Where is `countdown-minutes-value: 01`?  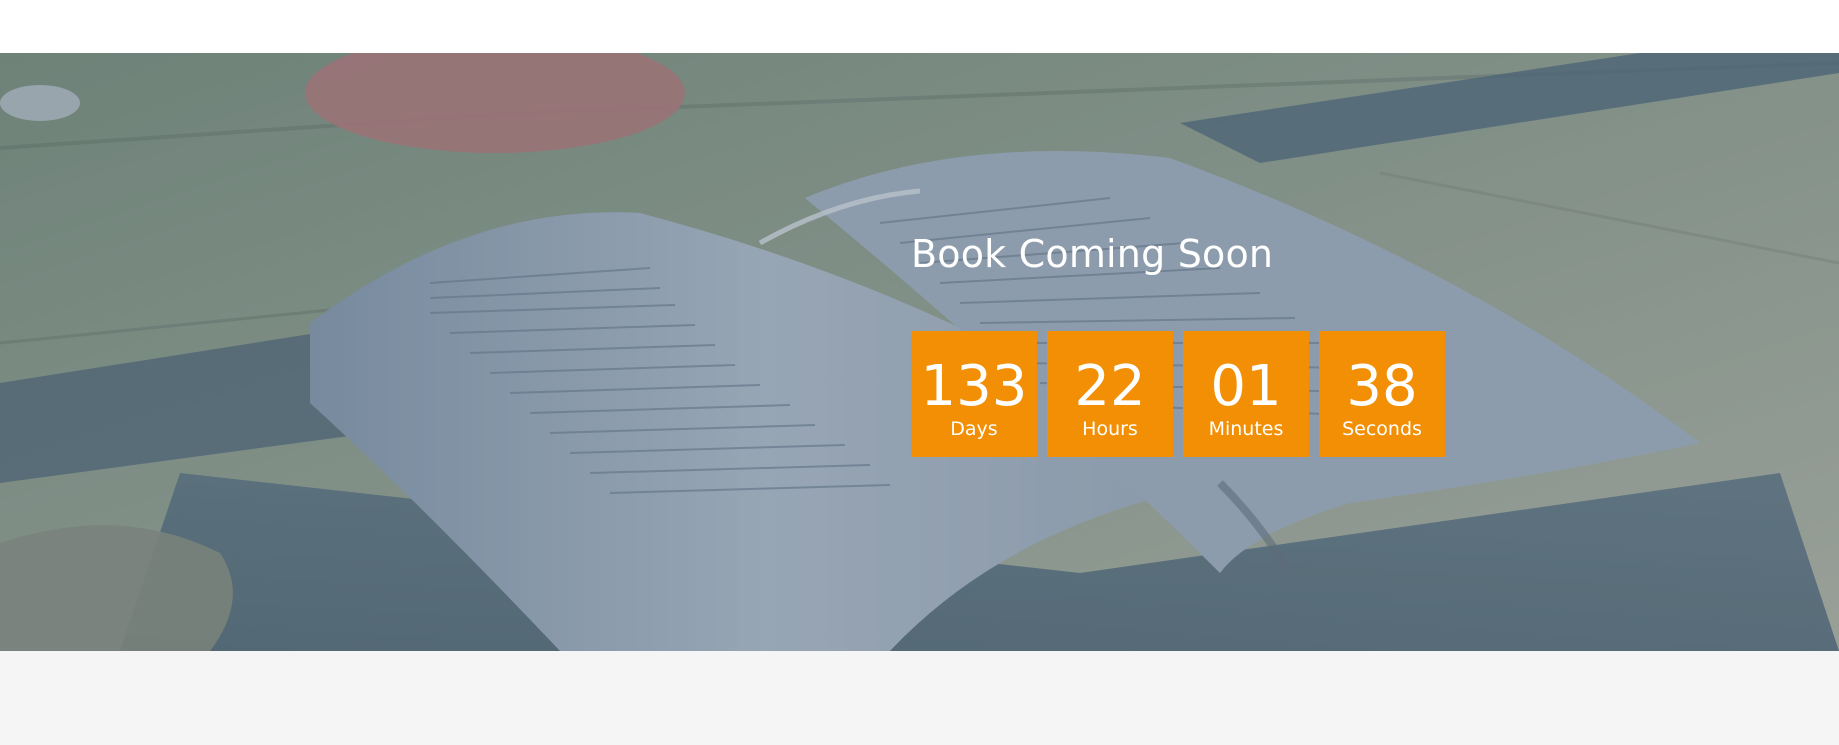 countdown-minutes-value: 01 is located at coordinates (1246, 386).